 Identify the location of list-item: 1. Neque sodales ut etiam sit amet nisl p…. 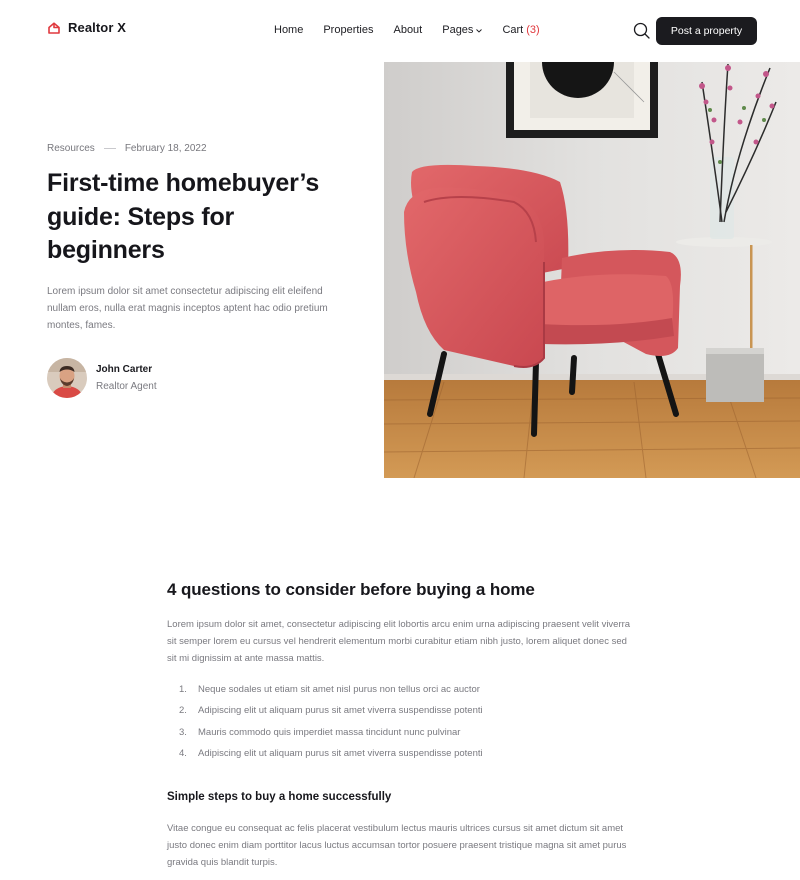
(331, 694).